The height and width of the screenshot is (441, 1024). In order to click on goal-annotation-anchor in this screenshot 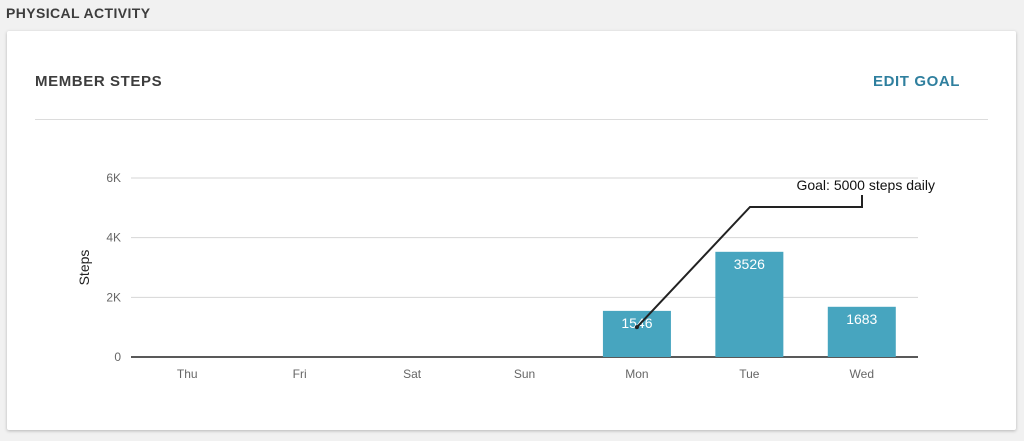, I will do `click(636, 327)`.